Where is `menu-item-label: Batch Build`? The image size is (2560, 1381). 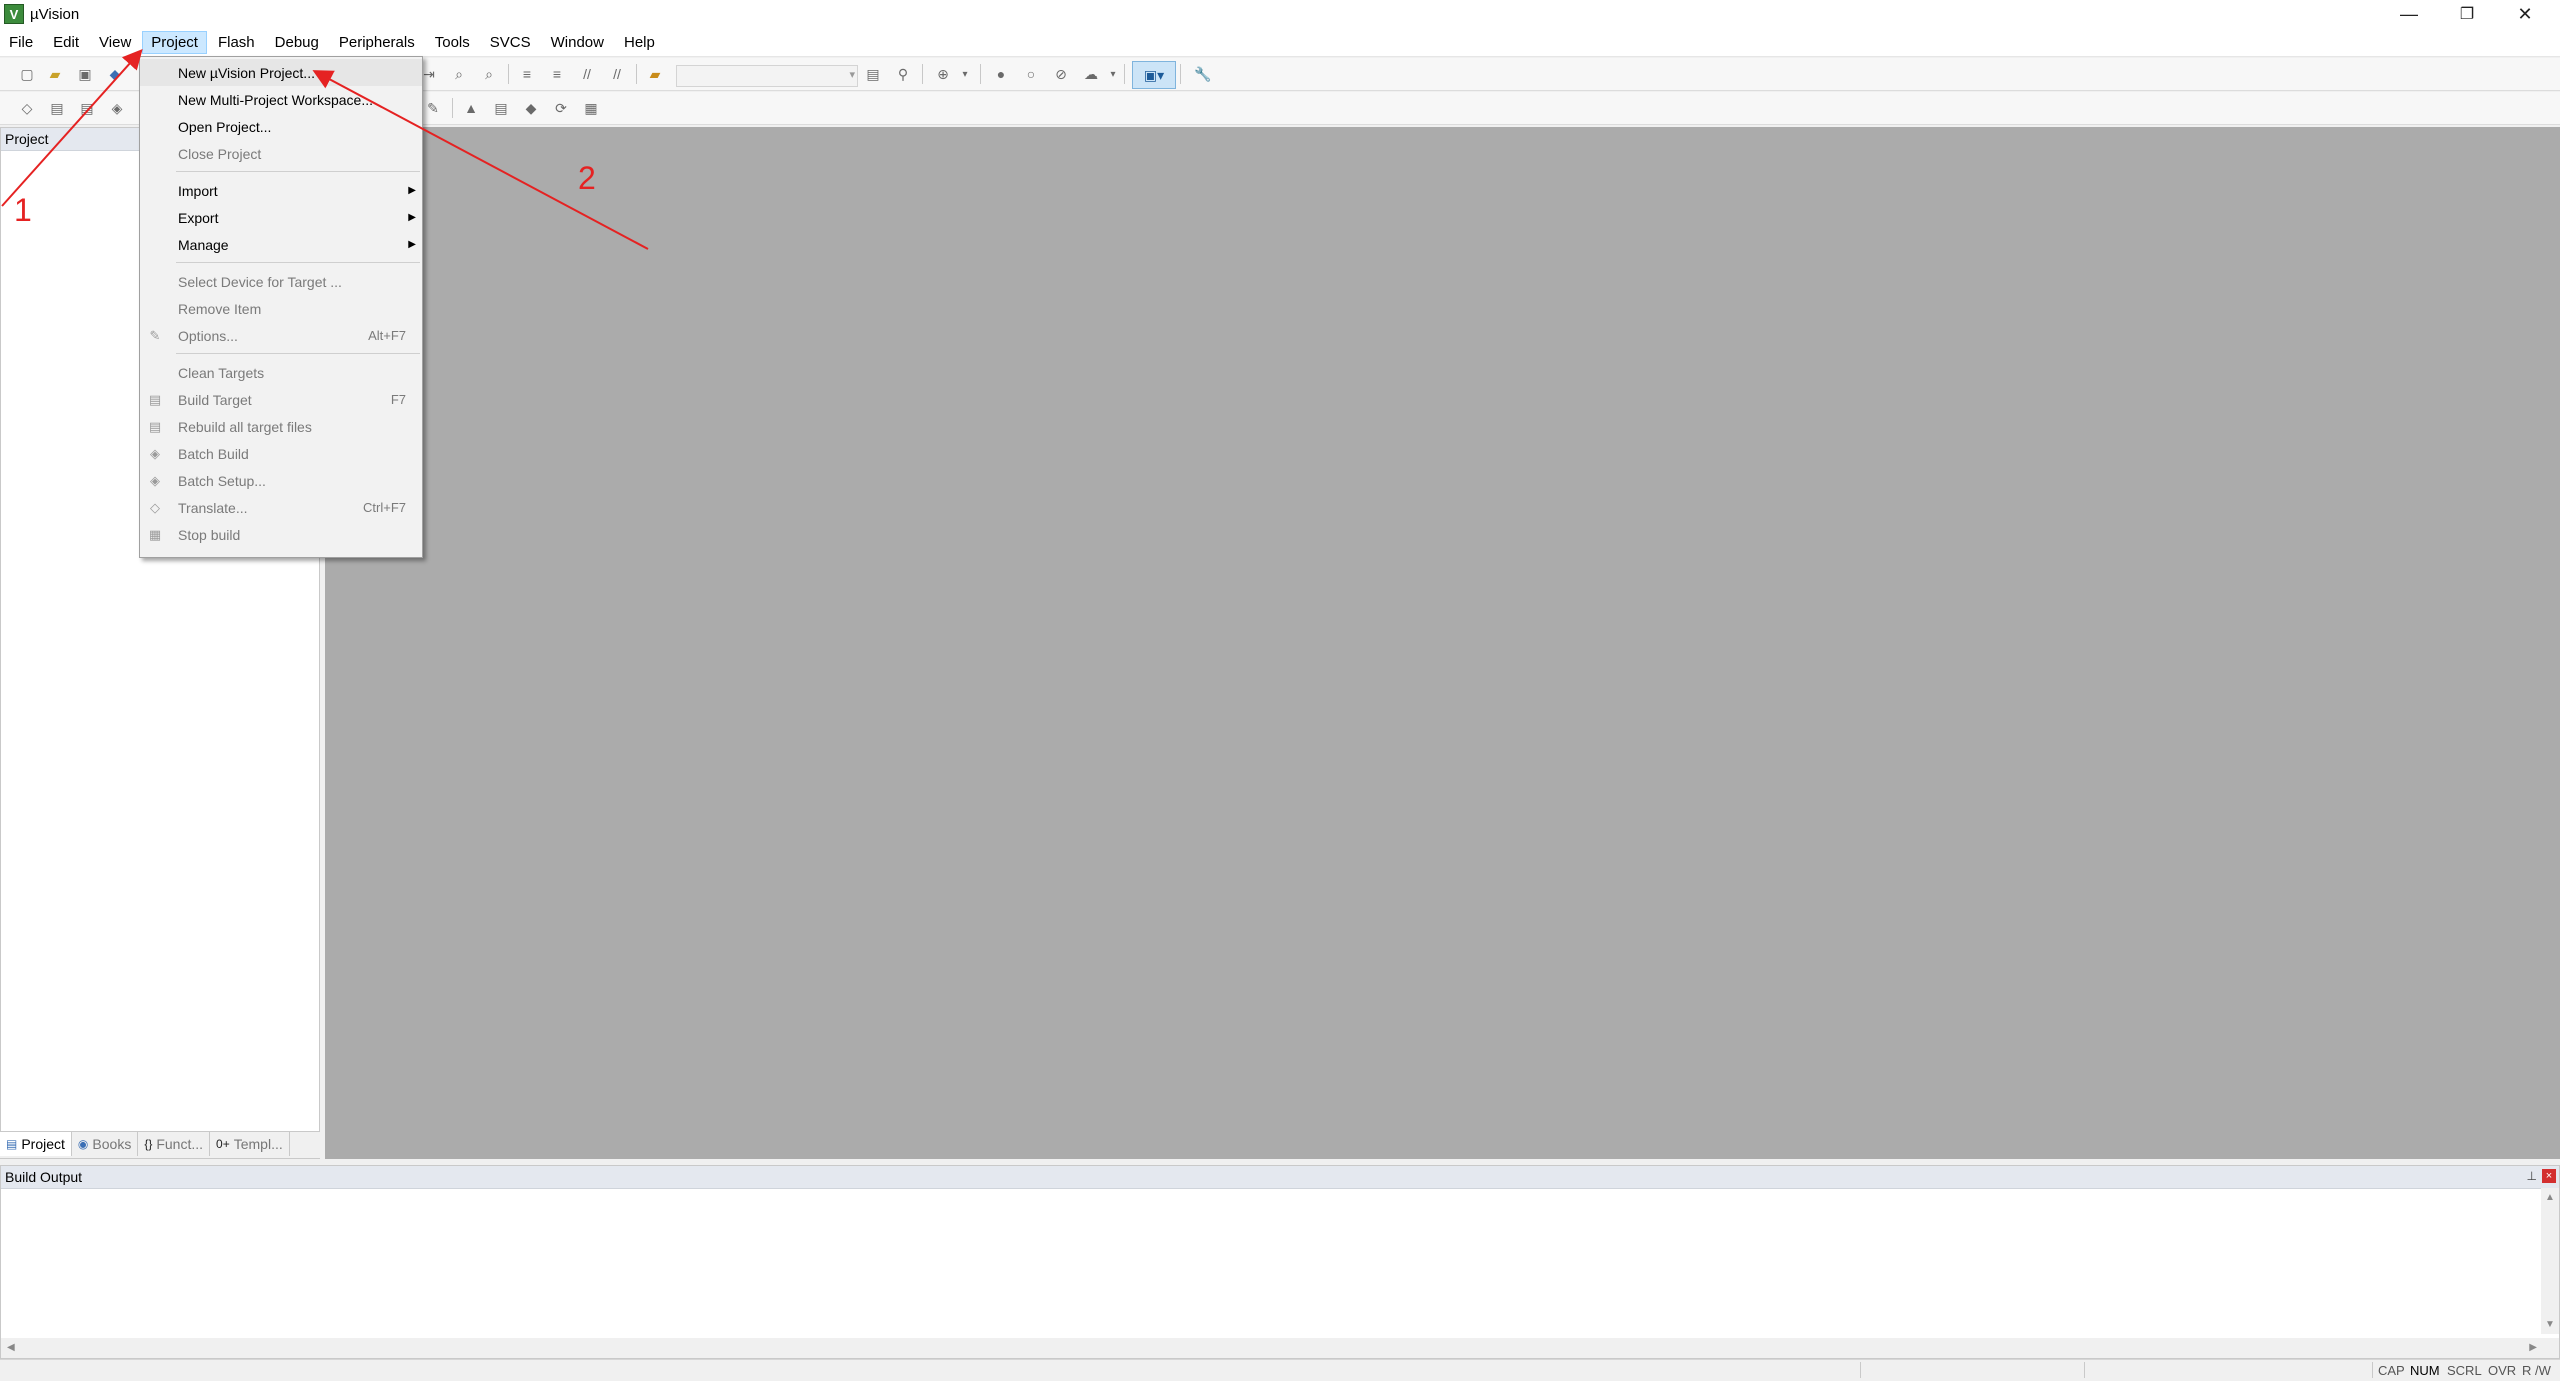 menu-item-label: Batch Build is located at coordinates (213, 453).